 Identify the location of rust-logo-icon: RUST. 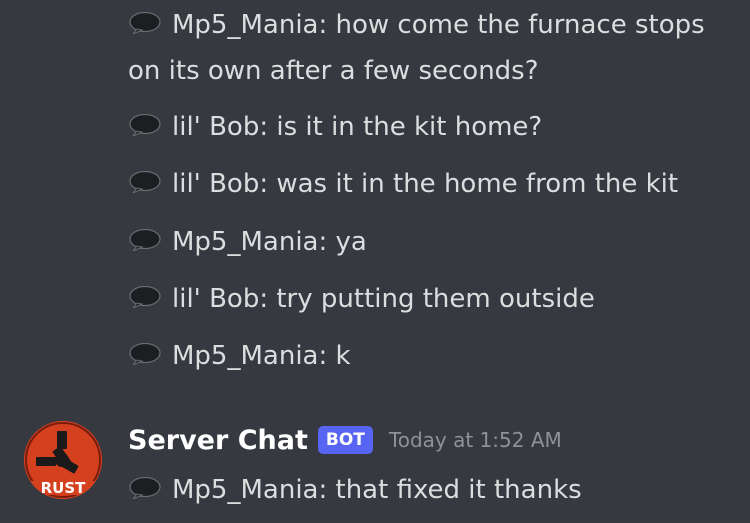
(63, 460).